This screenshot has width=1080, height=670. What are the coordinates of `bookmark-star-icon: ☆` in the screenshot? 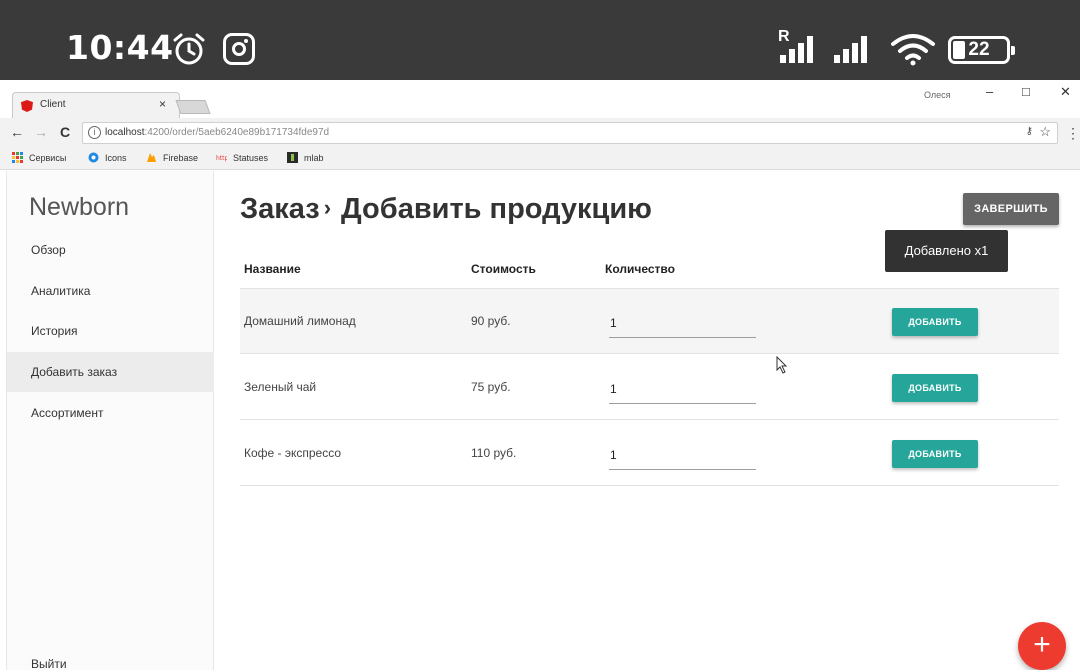 It's located at (1045, 132).